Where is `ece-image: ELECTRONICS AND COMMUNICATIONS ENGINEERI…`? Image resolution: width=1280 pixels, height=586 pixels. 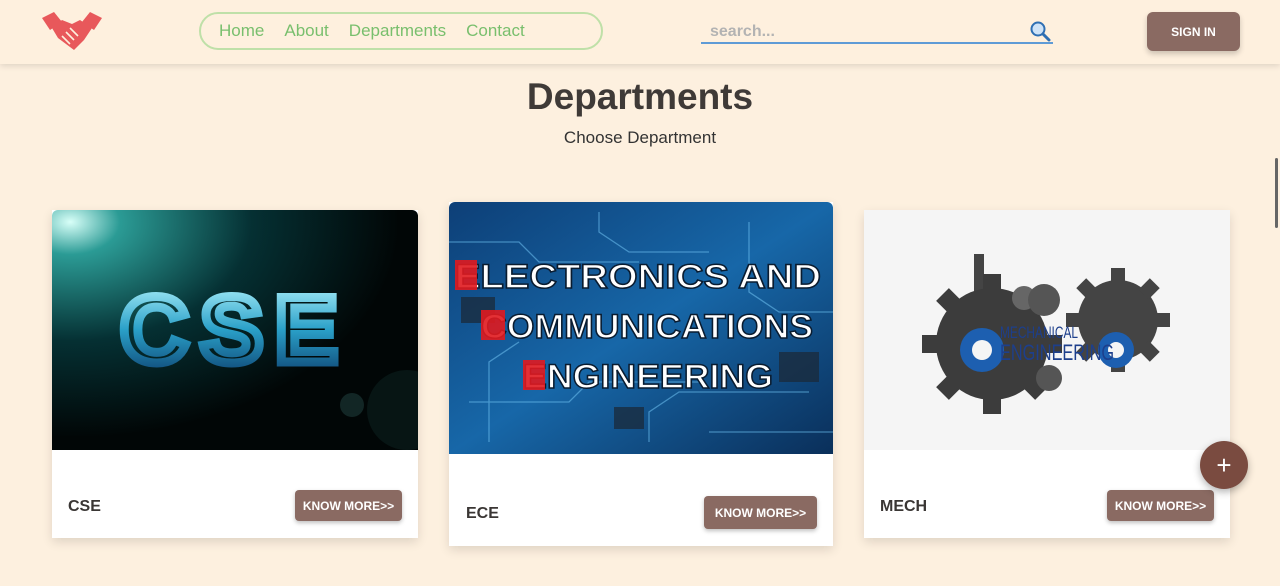 ece-image: ELECTRONICS AND COMMUNICATIONS ENGINEERI… is located at coordinates (641, 328).